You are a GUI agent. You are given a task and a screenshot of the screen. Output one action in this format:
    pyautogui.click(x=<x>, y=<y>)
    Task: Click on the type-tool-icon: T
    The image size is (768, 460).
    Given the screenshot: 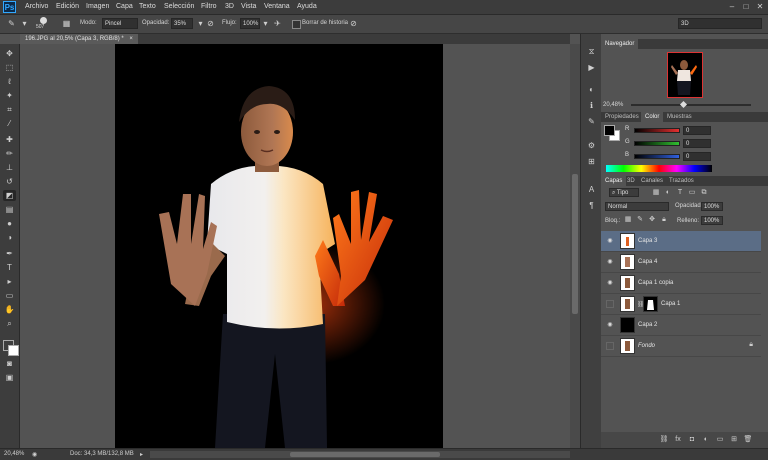 What is the action you would take?
    pyautogui.click(x=9, y=267)
    